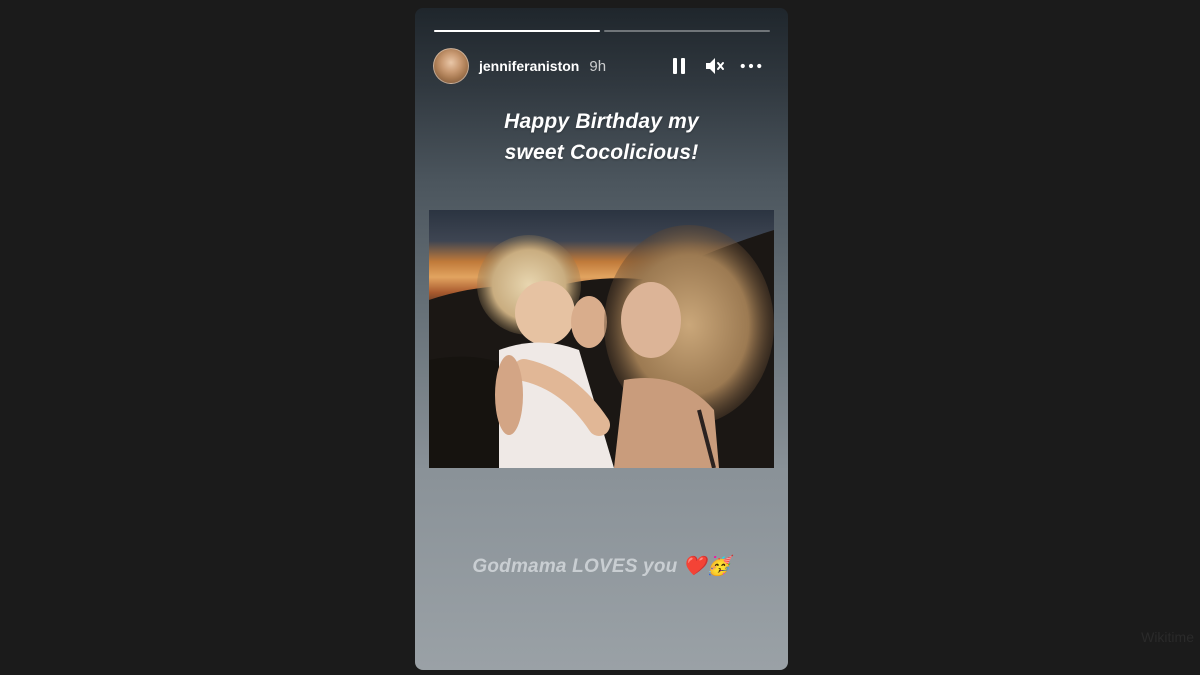 Image resolution: width=1200 pixels, height=675 pixels. I want to click on more-options-button, so click(751, 66).